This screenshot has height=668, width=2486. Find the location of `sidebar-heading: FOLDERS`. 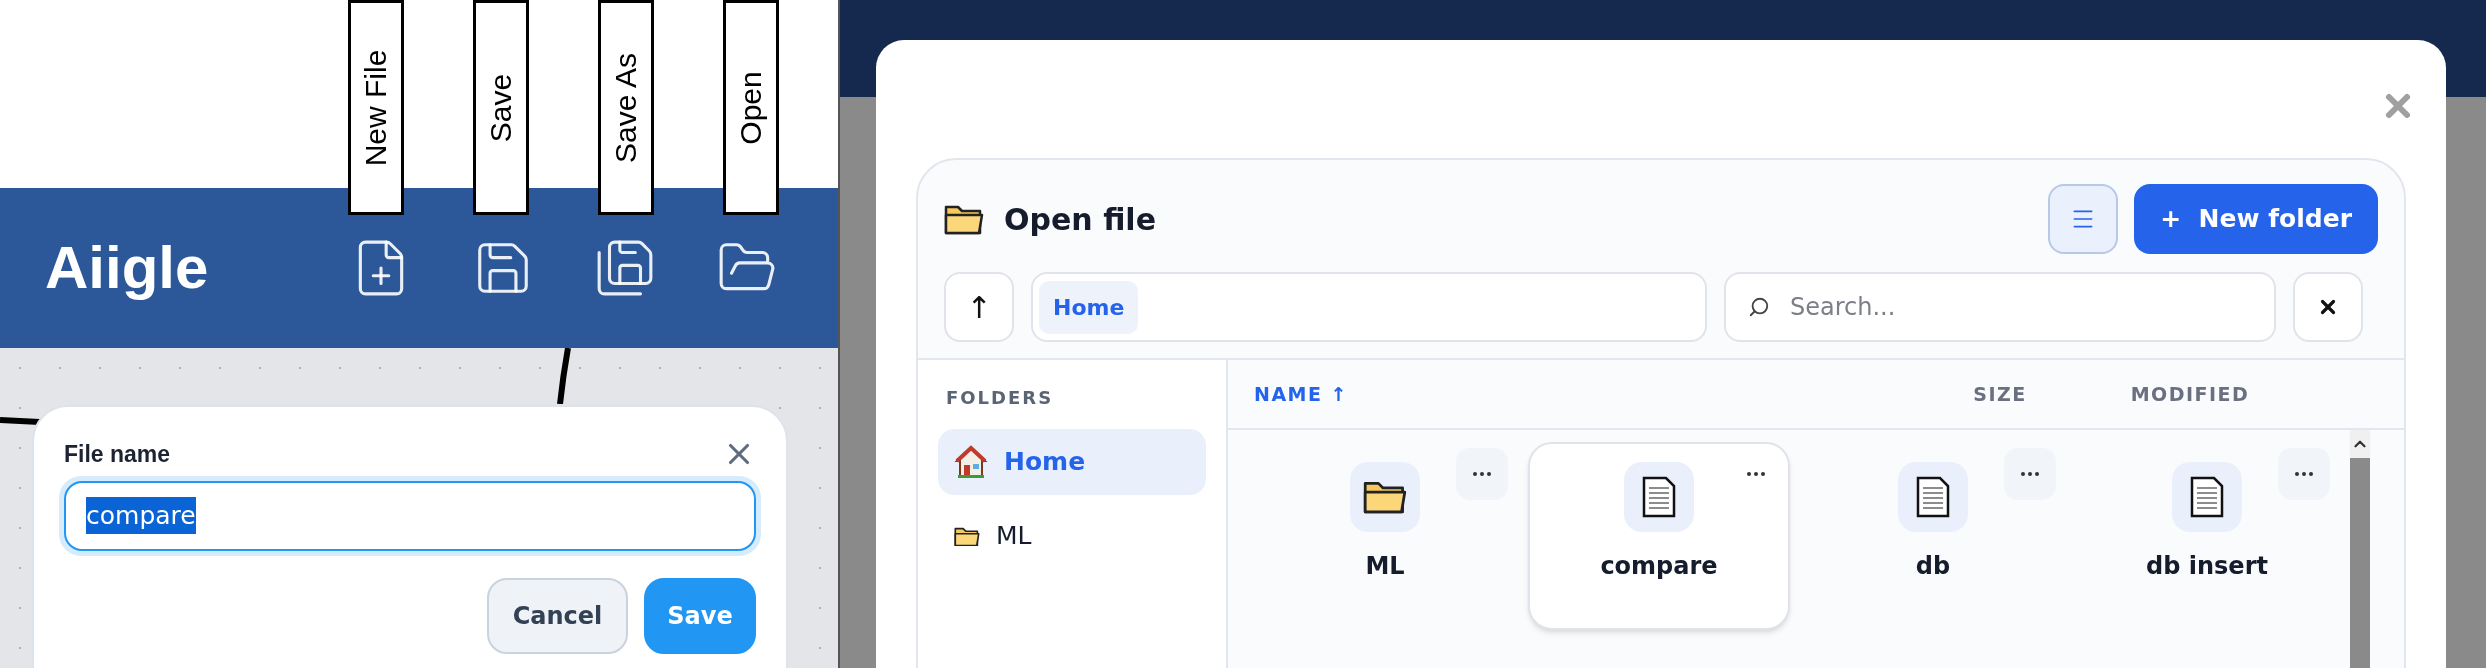

sidebar-heading: FOLDERS is located at coordinates (1000, 398).